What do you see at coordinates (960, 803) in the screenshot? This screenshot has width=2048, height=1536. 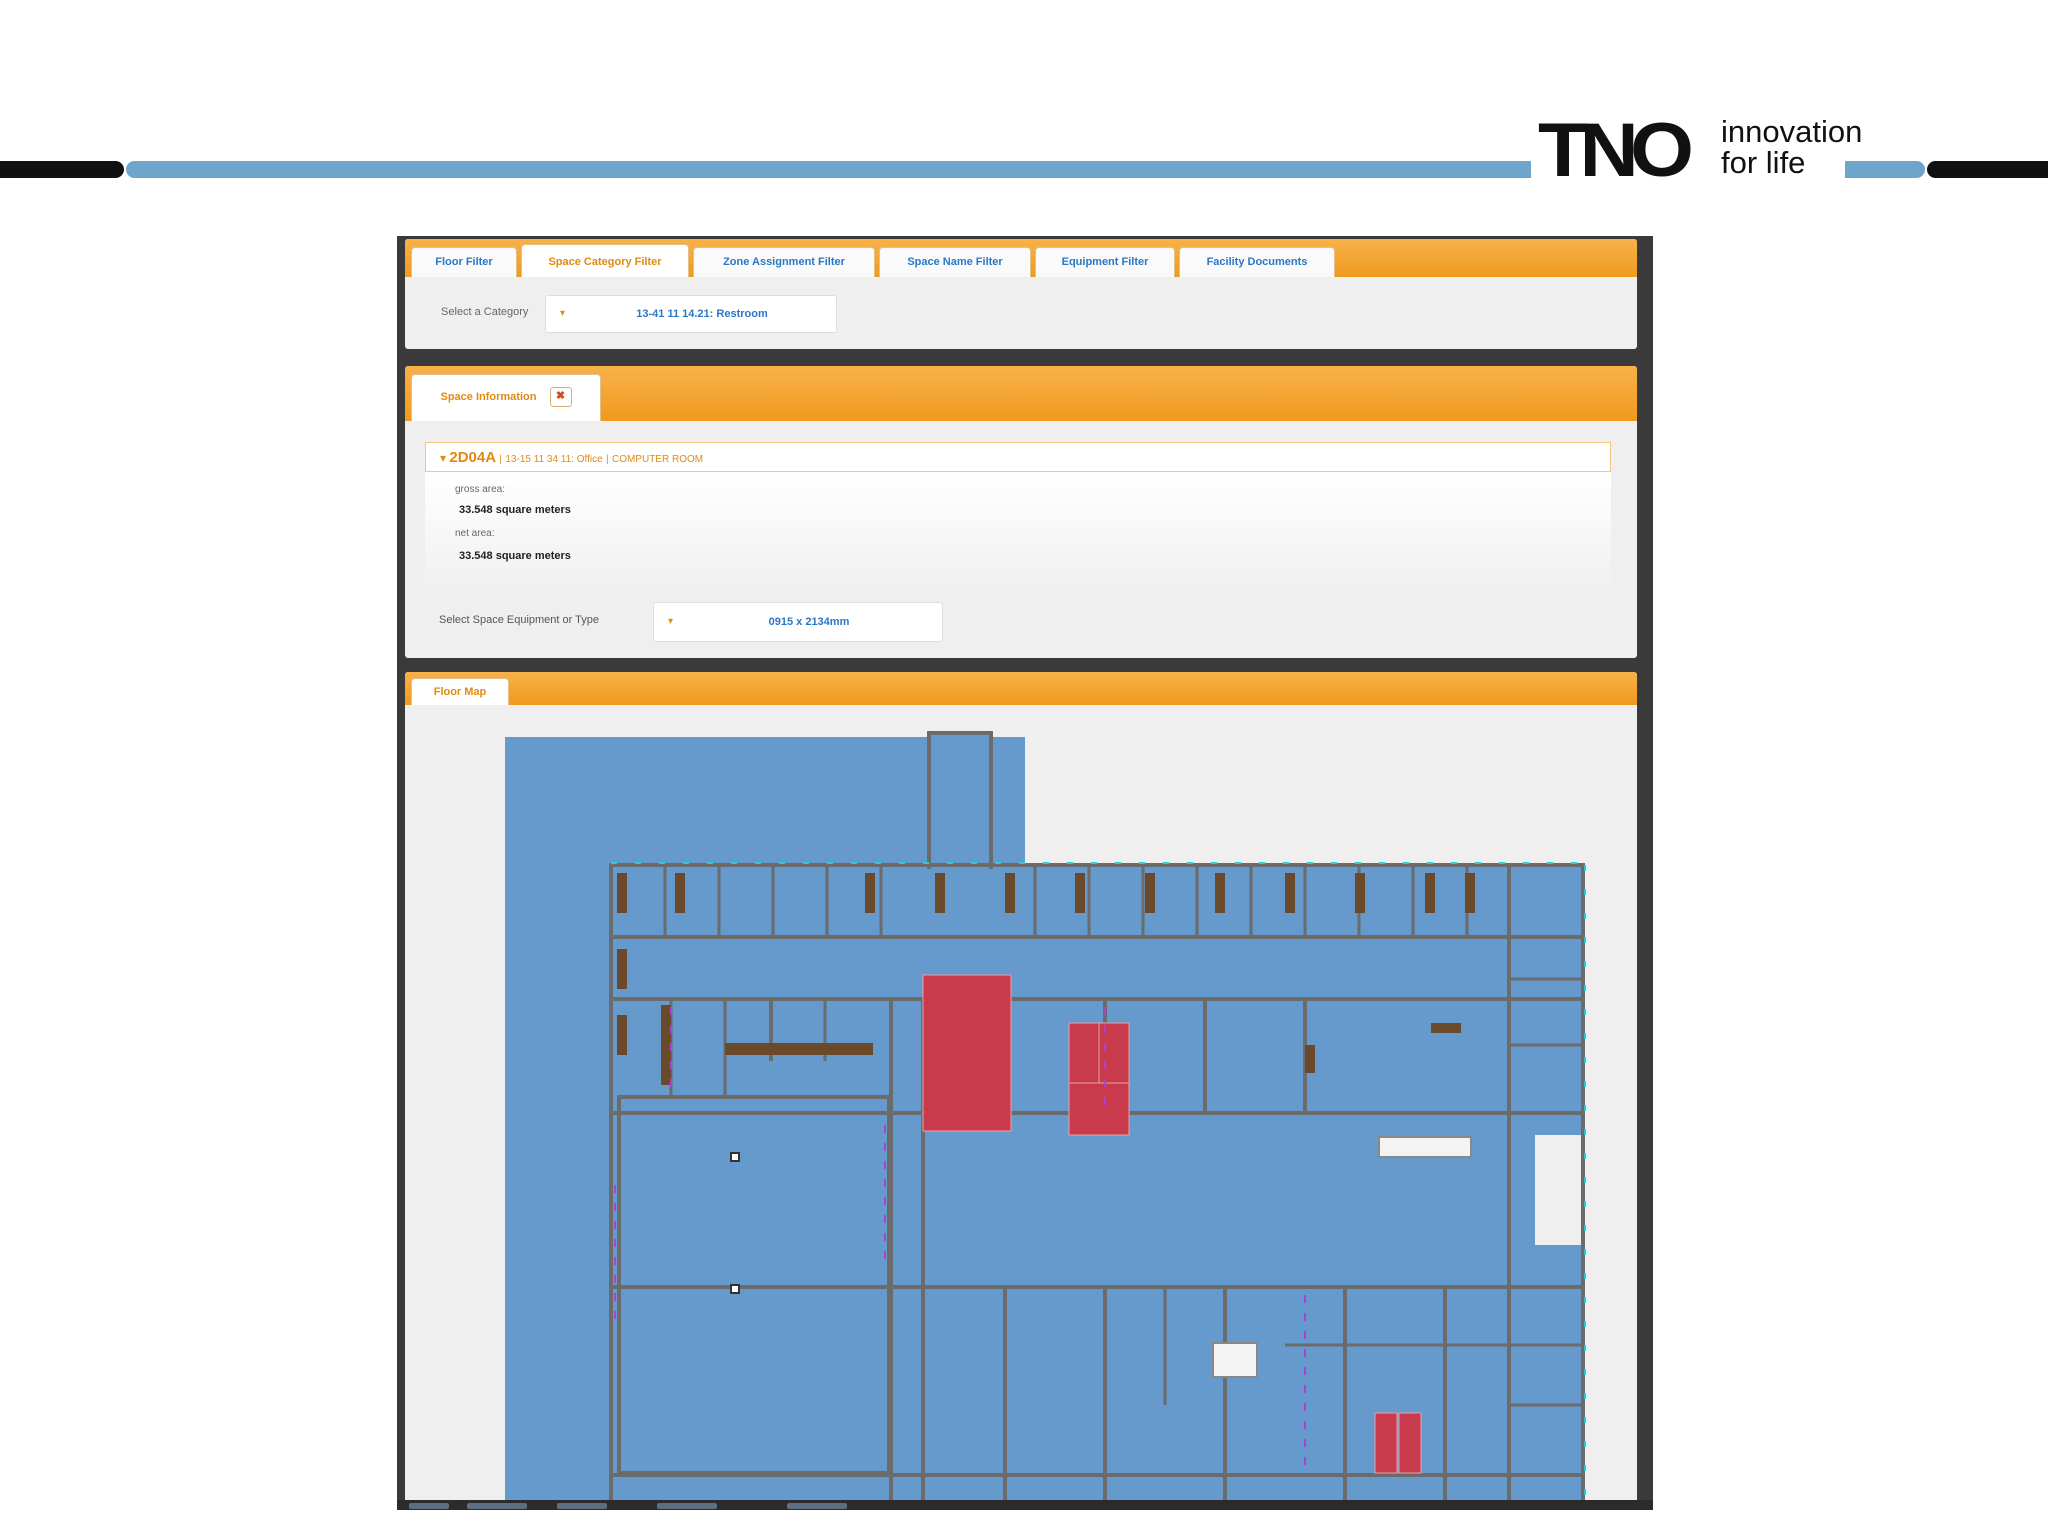 I see `map-stair-shaft` at bounding box center [960, 803].